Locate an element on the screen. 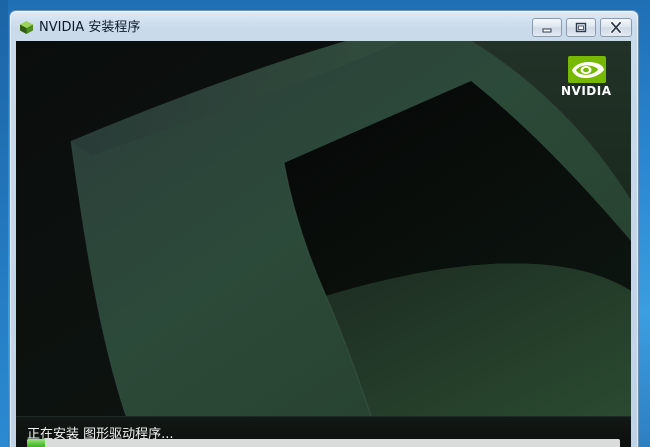 This screenshot has height=447, width=650. installation-progress-bar is located at coordinates (323, 443).